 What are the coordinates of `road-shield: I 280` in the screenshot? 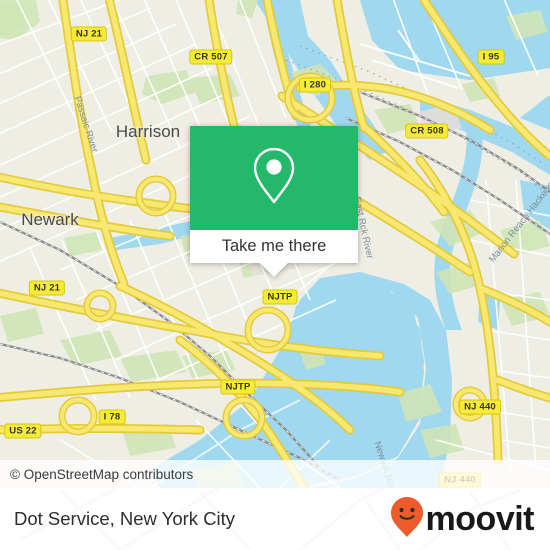 It's located at (315, 85).